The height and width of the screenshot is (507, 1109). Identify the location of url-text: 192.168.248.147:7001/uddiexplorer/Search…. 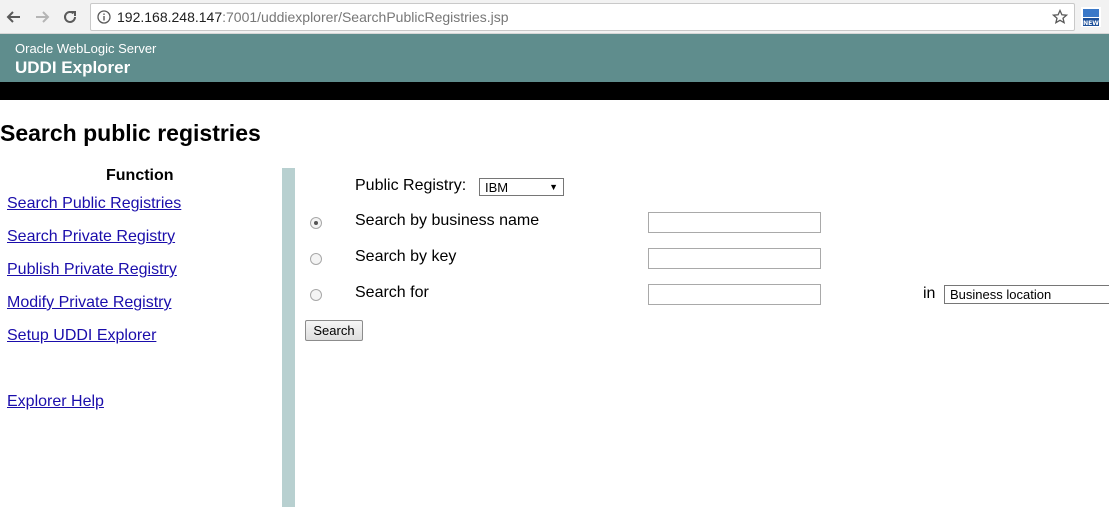
(313, 17).